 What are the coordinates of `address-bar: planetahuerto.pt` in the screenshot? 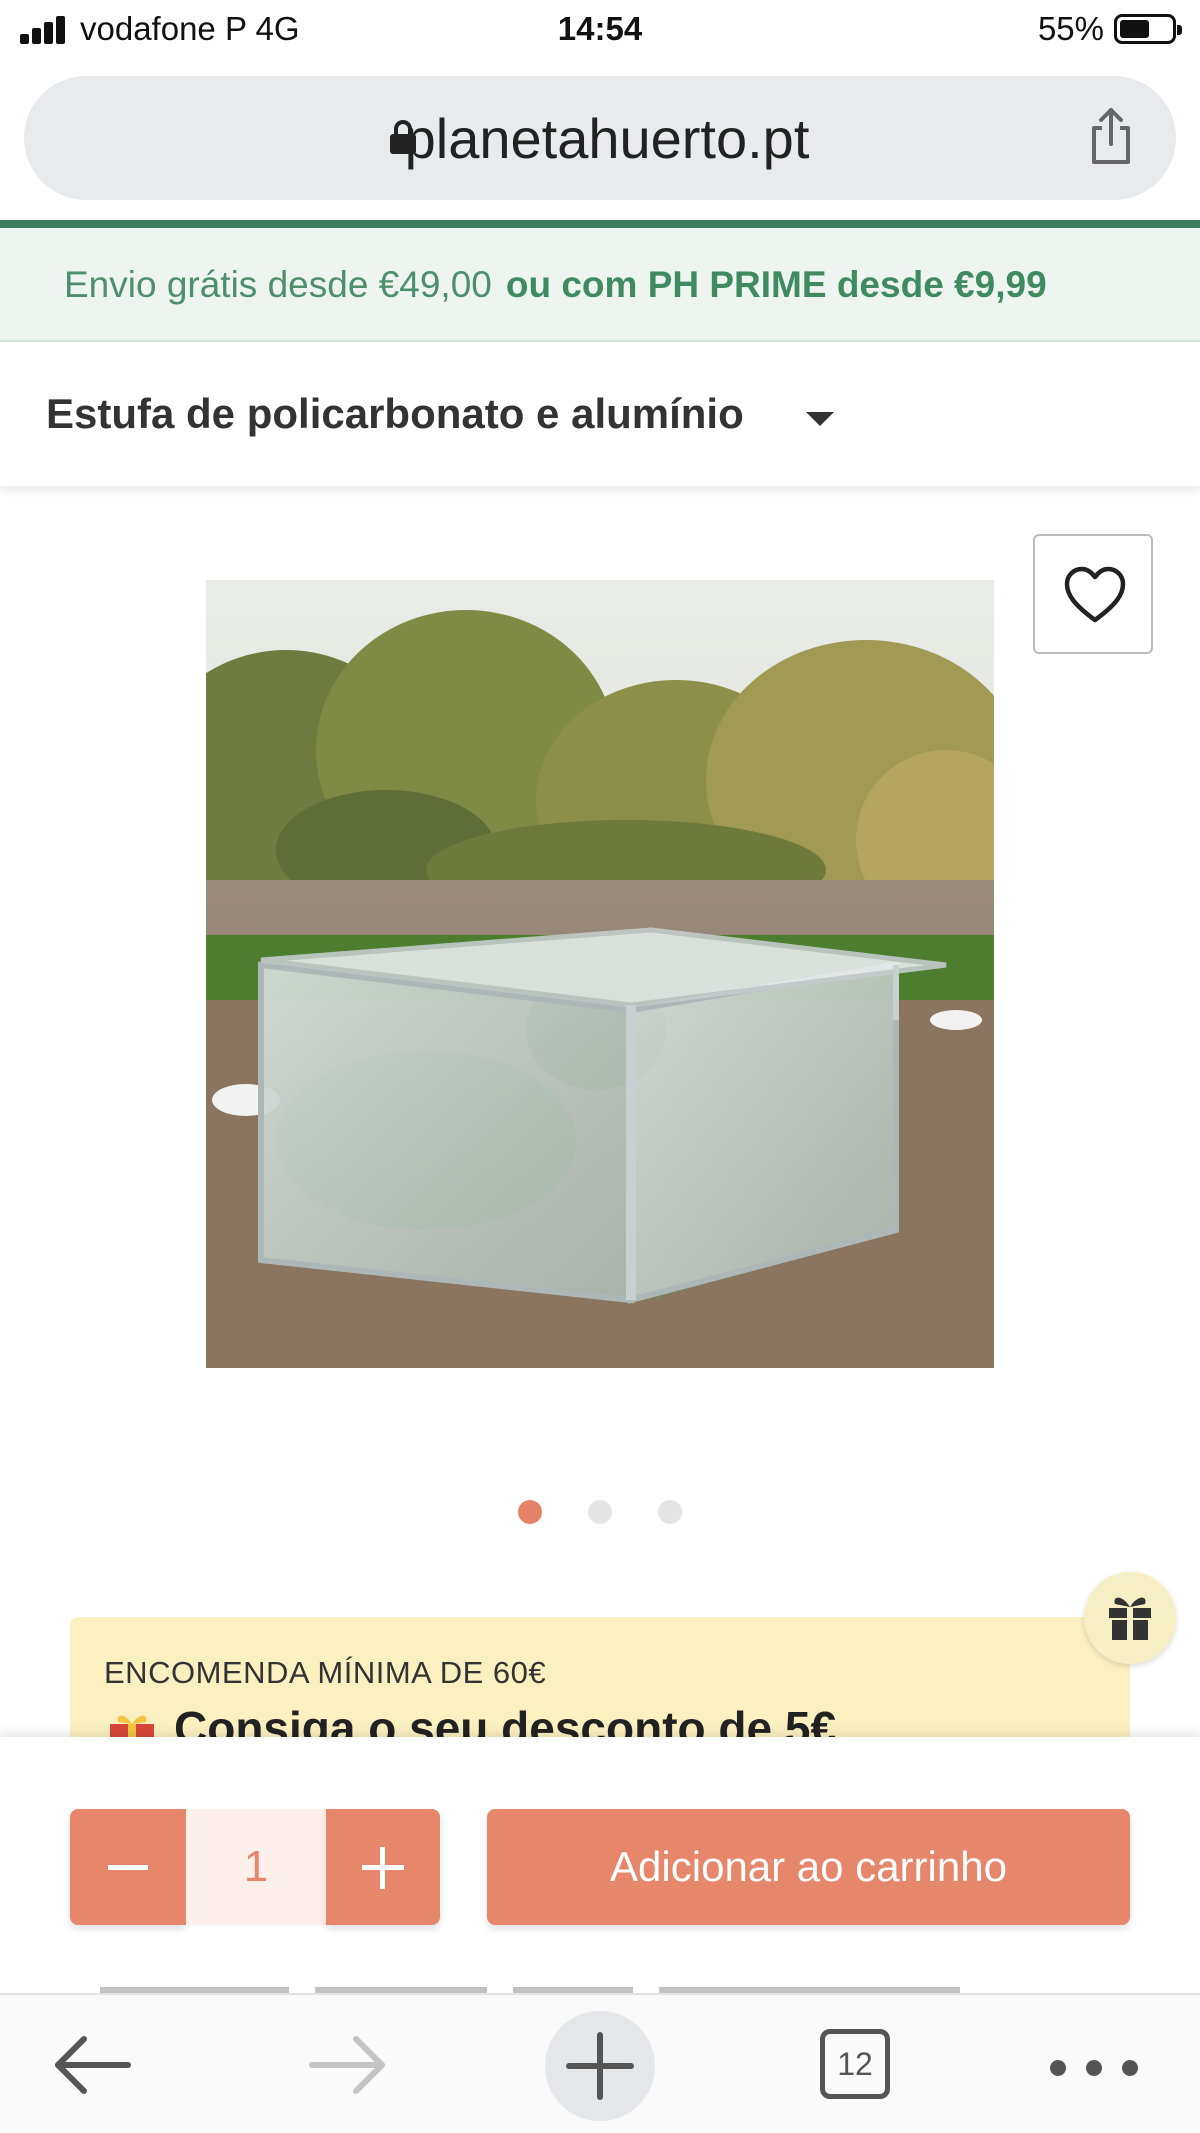 It's located at (600, 138).